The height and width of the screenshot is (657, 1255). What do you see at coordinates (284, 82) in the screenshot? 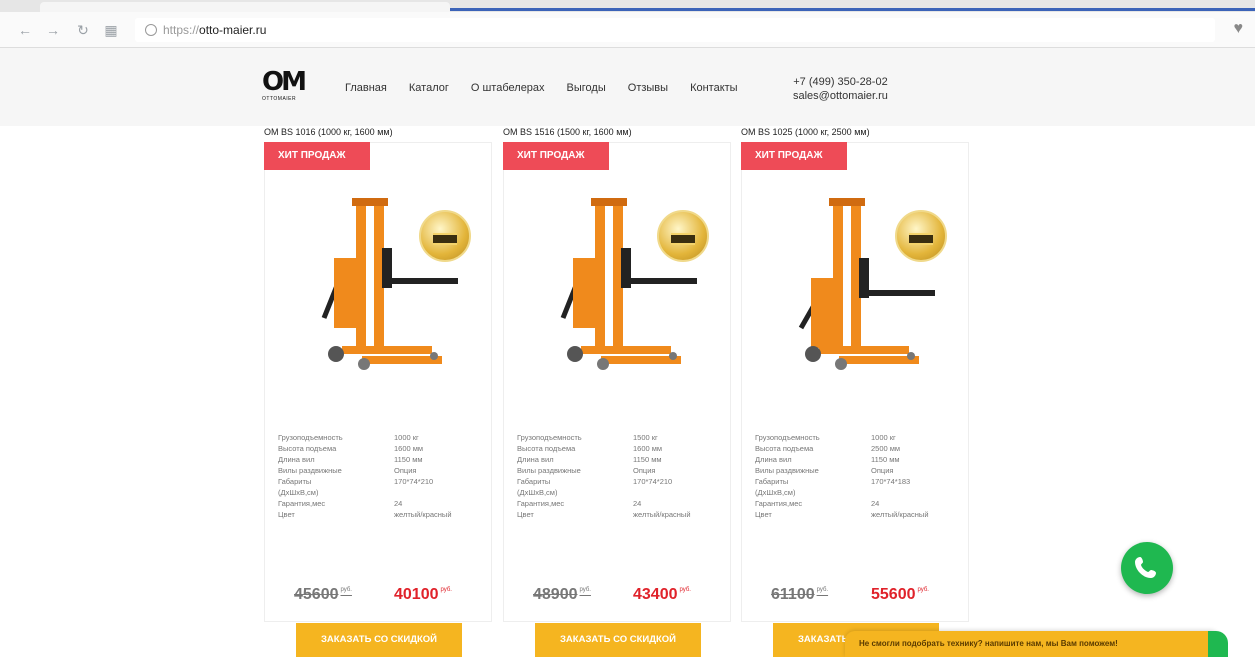
I see `logo-mark: OM` at bounding box center [284, 82].